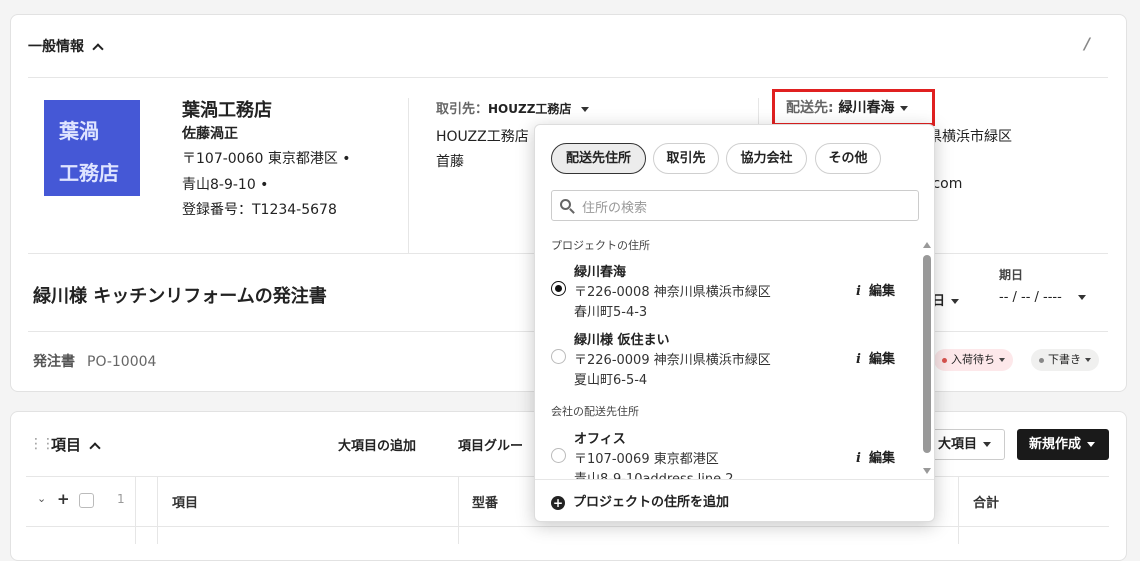 The width and height of the screenshot is (1140, 561). I want to click on draft-badge: 下書き, so click(1065, 360).